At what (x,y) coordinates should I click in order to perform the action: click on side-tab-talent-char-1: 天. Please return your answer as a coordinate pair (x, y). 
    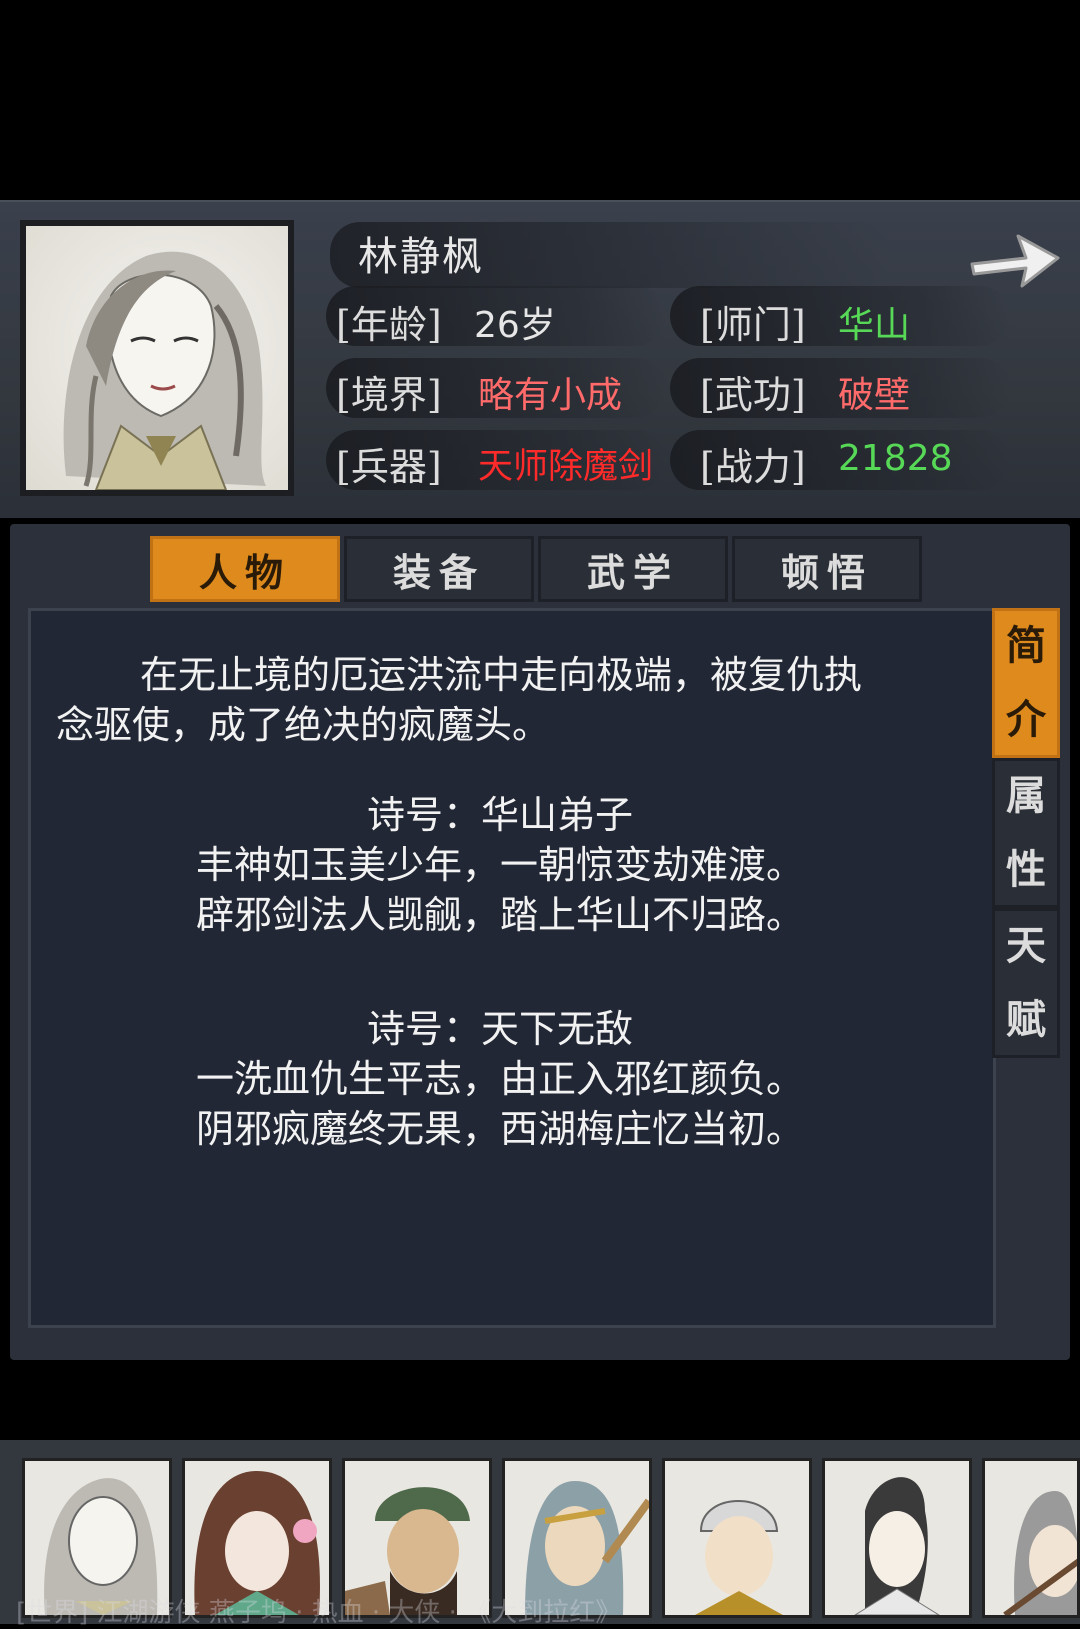
    Looking at the image, I should click on (1026, 945).